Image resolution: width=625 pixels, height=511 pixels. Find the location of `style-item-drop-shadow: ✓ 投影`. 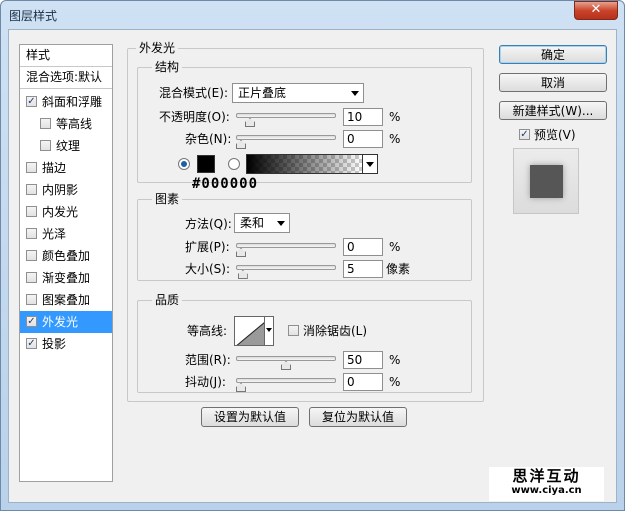

style-item-drop-shadow: ✓ 投影 is located at coordinates (66, 344).